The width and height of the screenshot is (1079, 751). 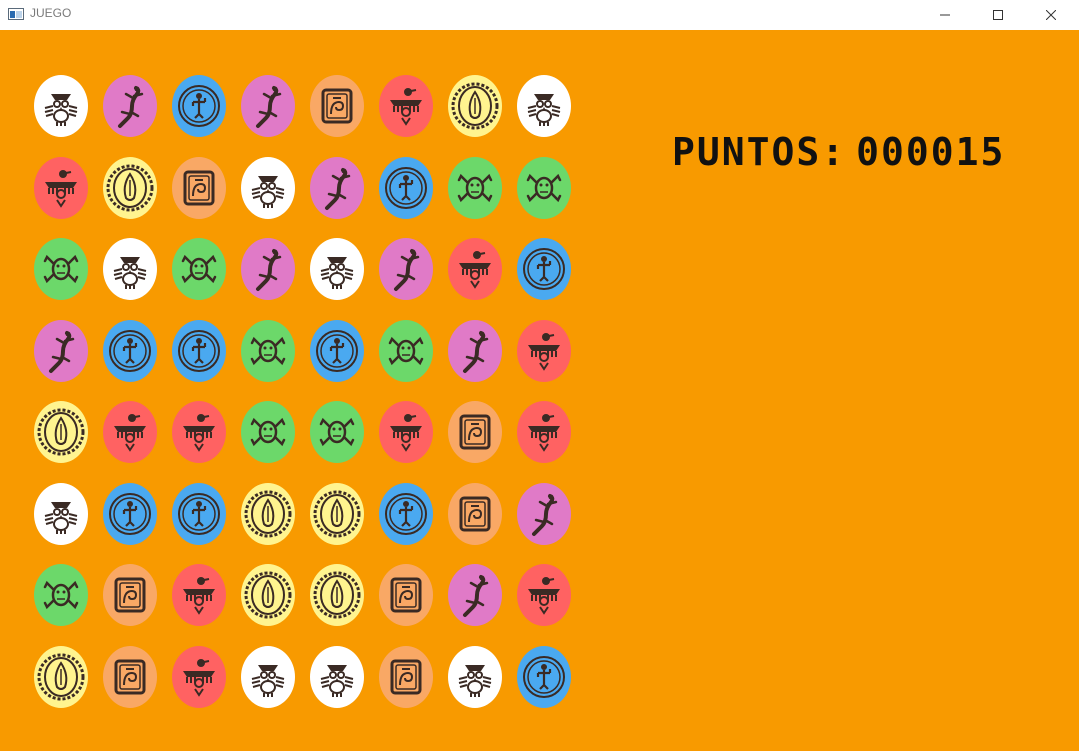 What do you see at coordinates (998, 15) in the screenshot?
I see `maximize-button` at bounding box center [998, 15].